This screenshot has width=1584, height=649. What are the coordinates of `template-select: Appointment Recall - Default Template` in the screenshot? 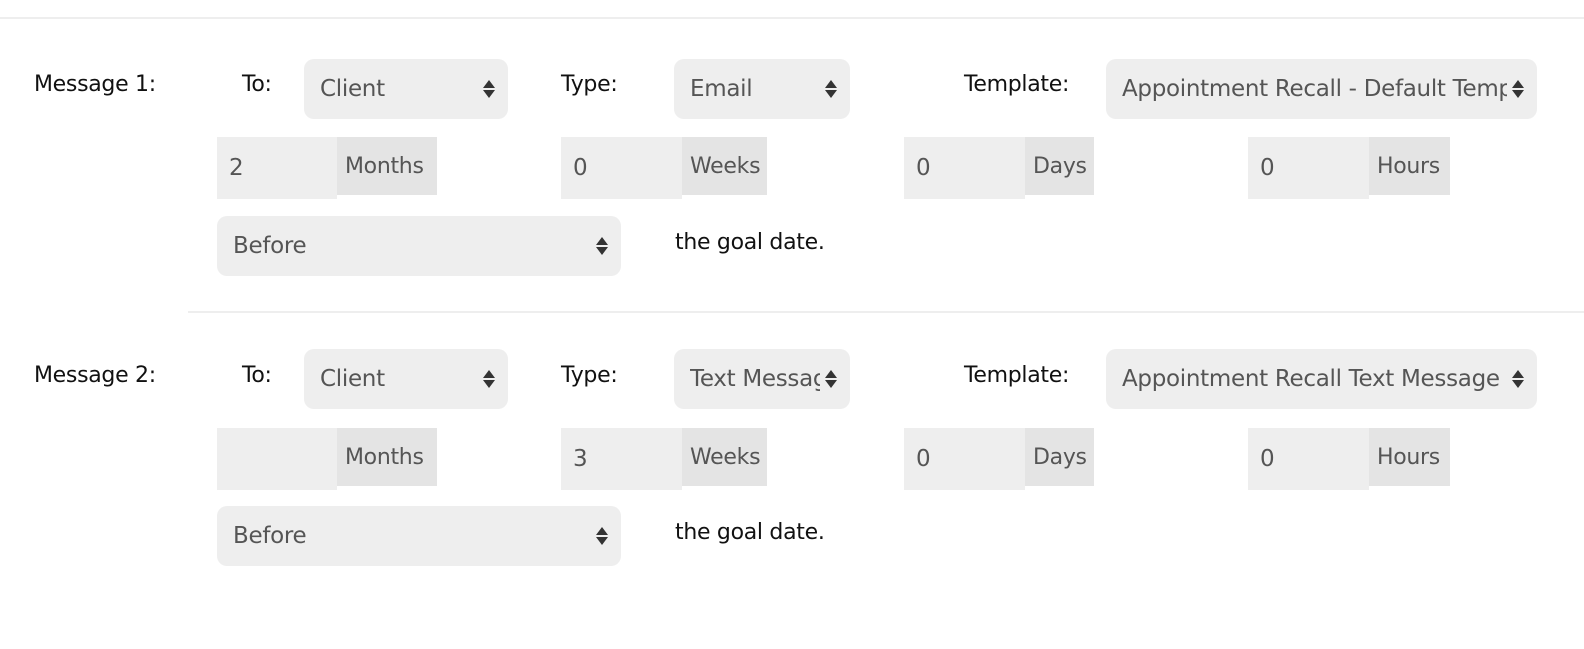 It's located at (1321, 89).